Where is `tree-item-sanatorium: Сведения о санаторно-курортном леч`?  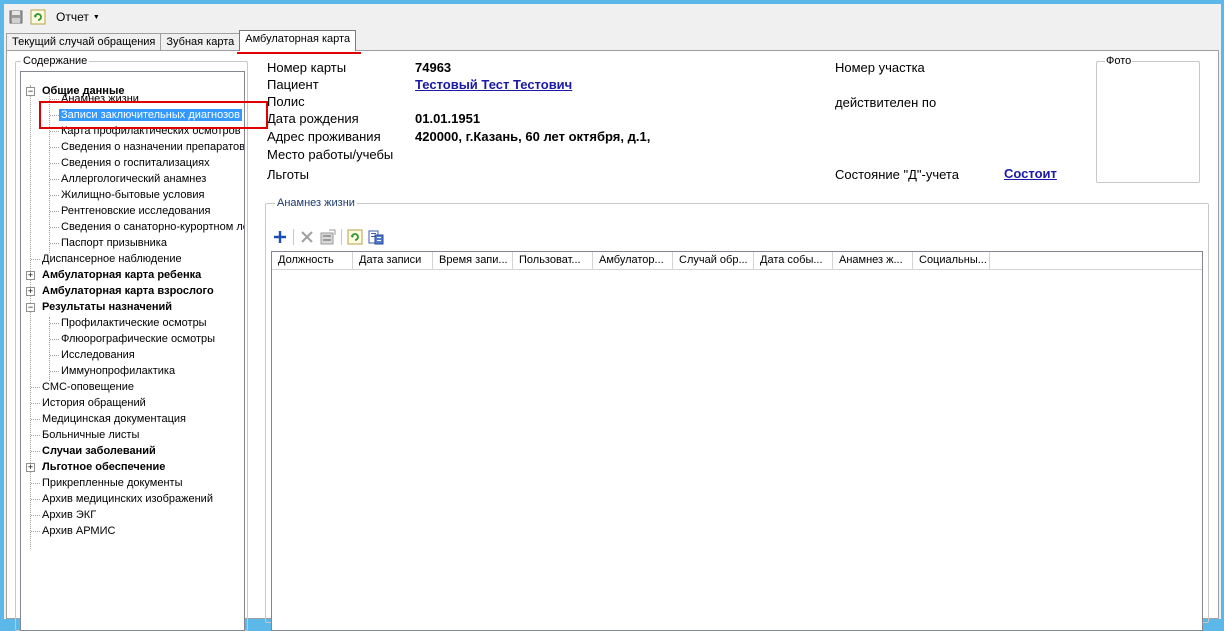 tree-item-sanatorium: Сведения о санаторно-курортном леч is located at coordinates (152, 227).